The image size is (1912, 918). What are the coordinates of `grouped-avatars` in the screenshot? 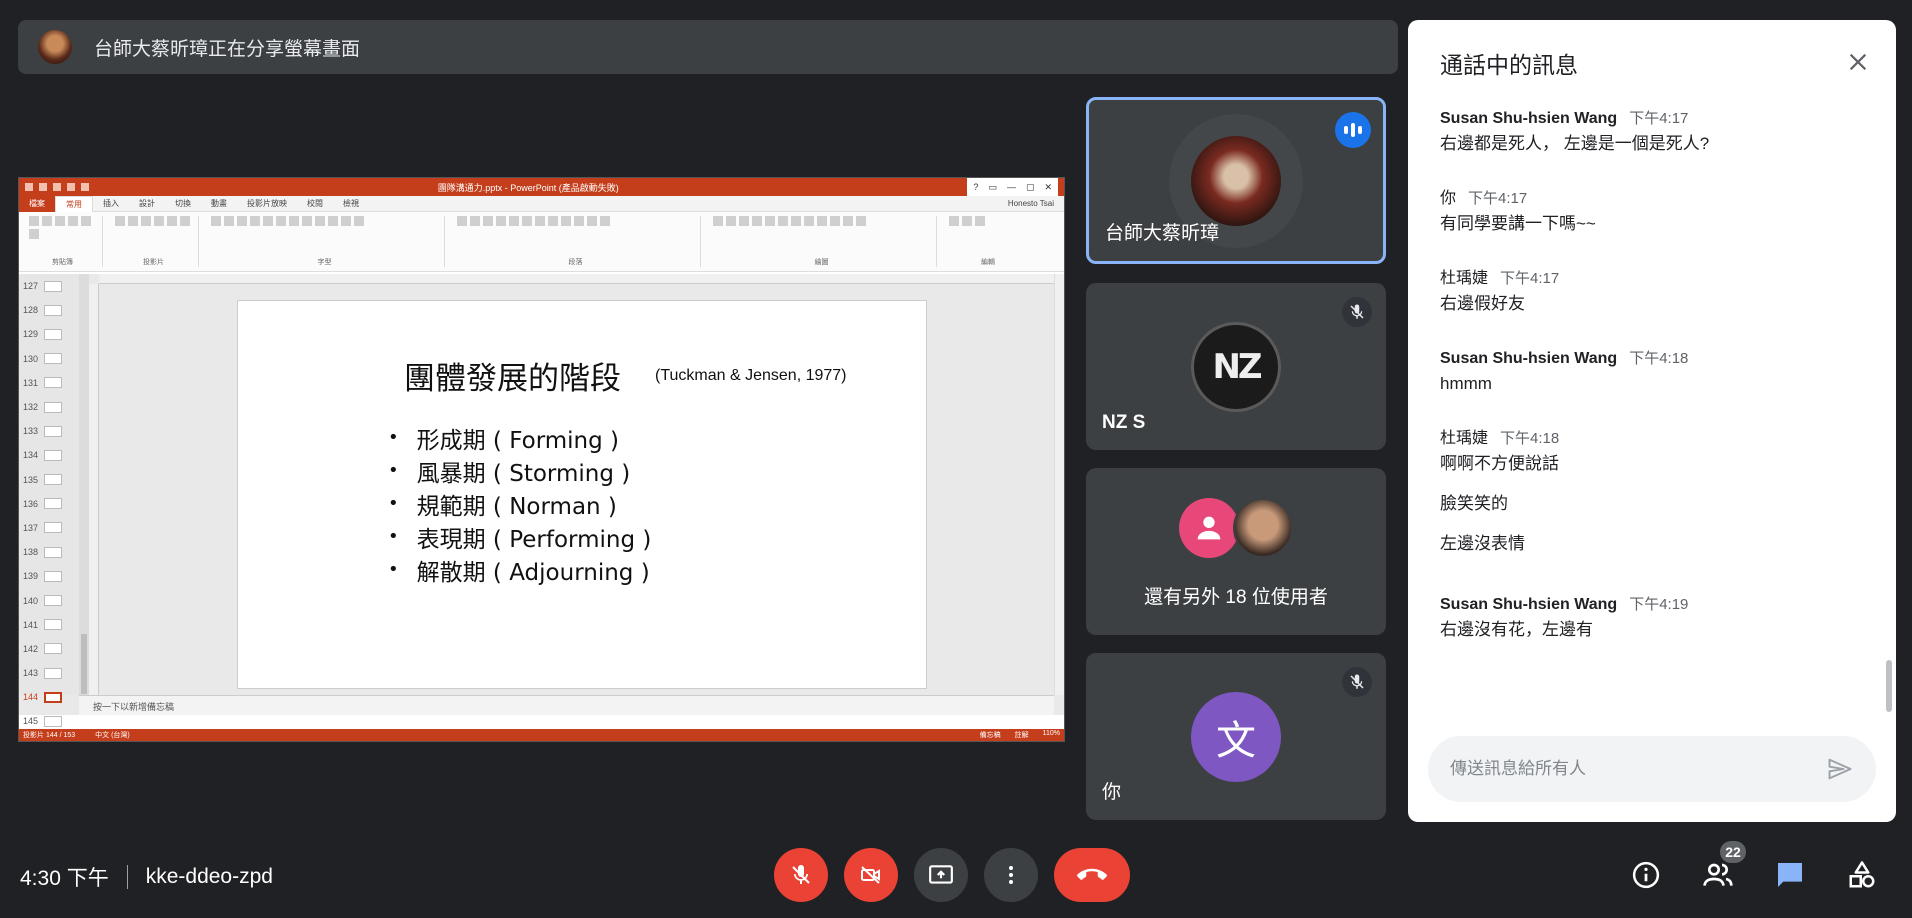 It's located at (1236, 528).